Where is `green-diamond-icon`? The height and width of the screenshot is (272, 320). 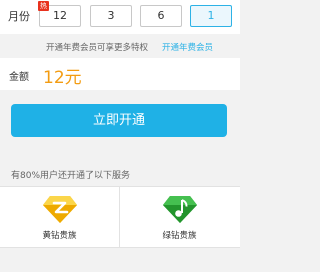
green-diamond-icon is located at coordinates (180, 209).